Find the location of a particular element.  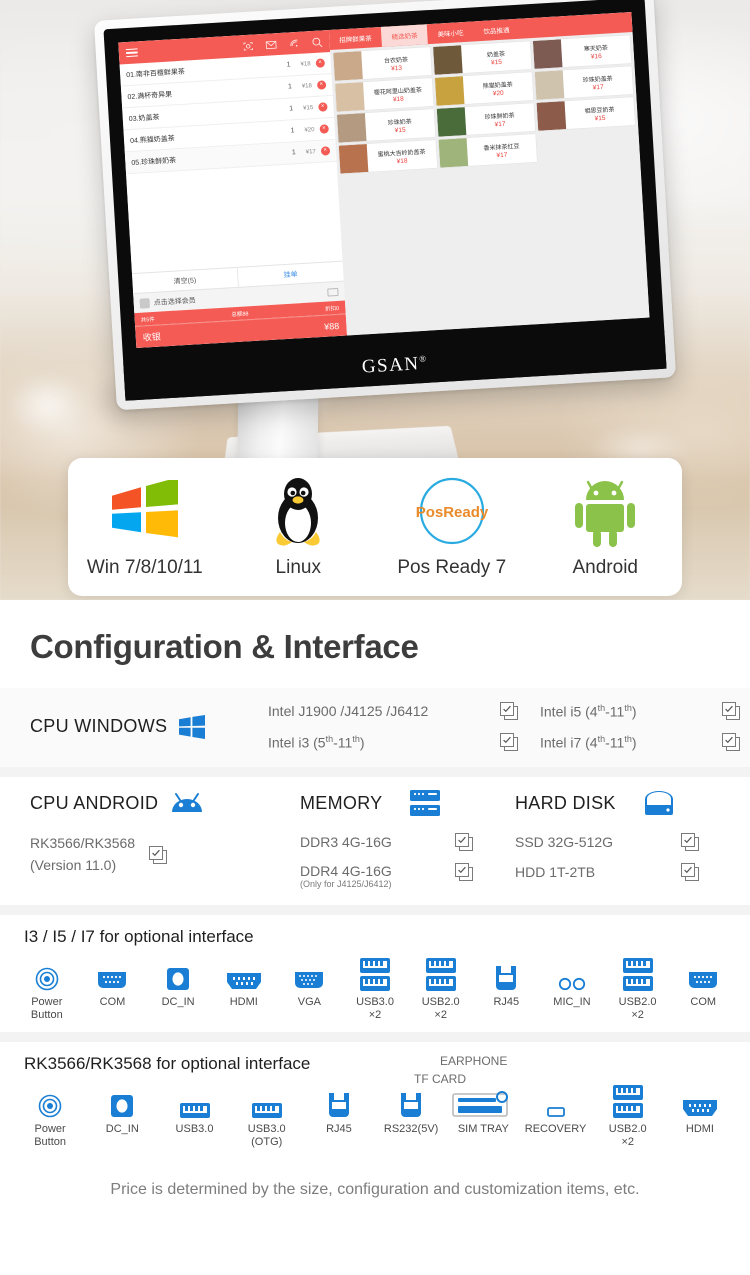

port-item: USB3.0 (OTG) is located at coordinates (267, 1116).